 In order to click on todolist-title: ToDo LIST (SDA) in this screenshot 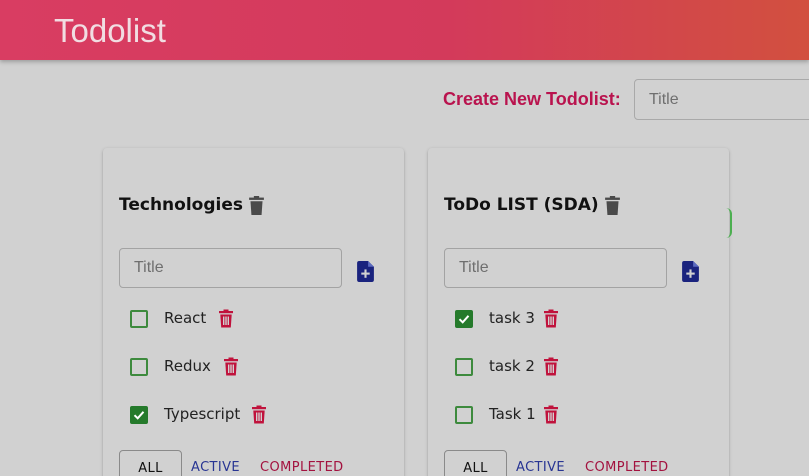, I will do `click(521, 205)`.